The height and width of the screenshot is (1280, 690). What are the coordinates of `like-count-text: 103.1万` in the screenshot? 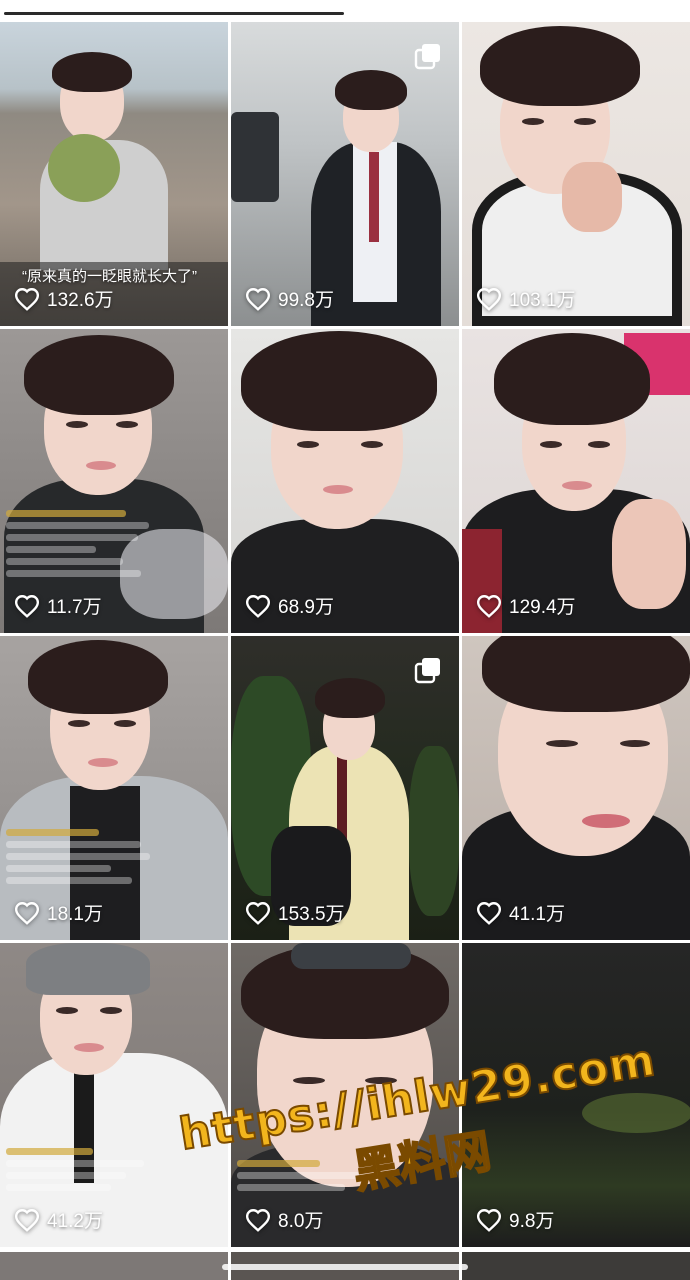 It's located at (542, 300).